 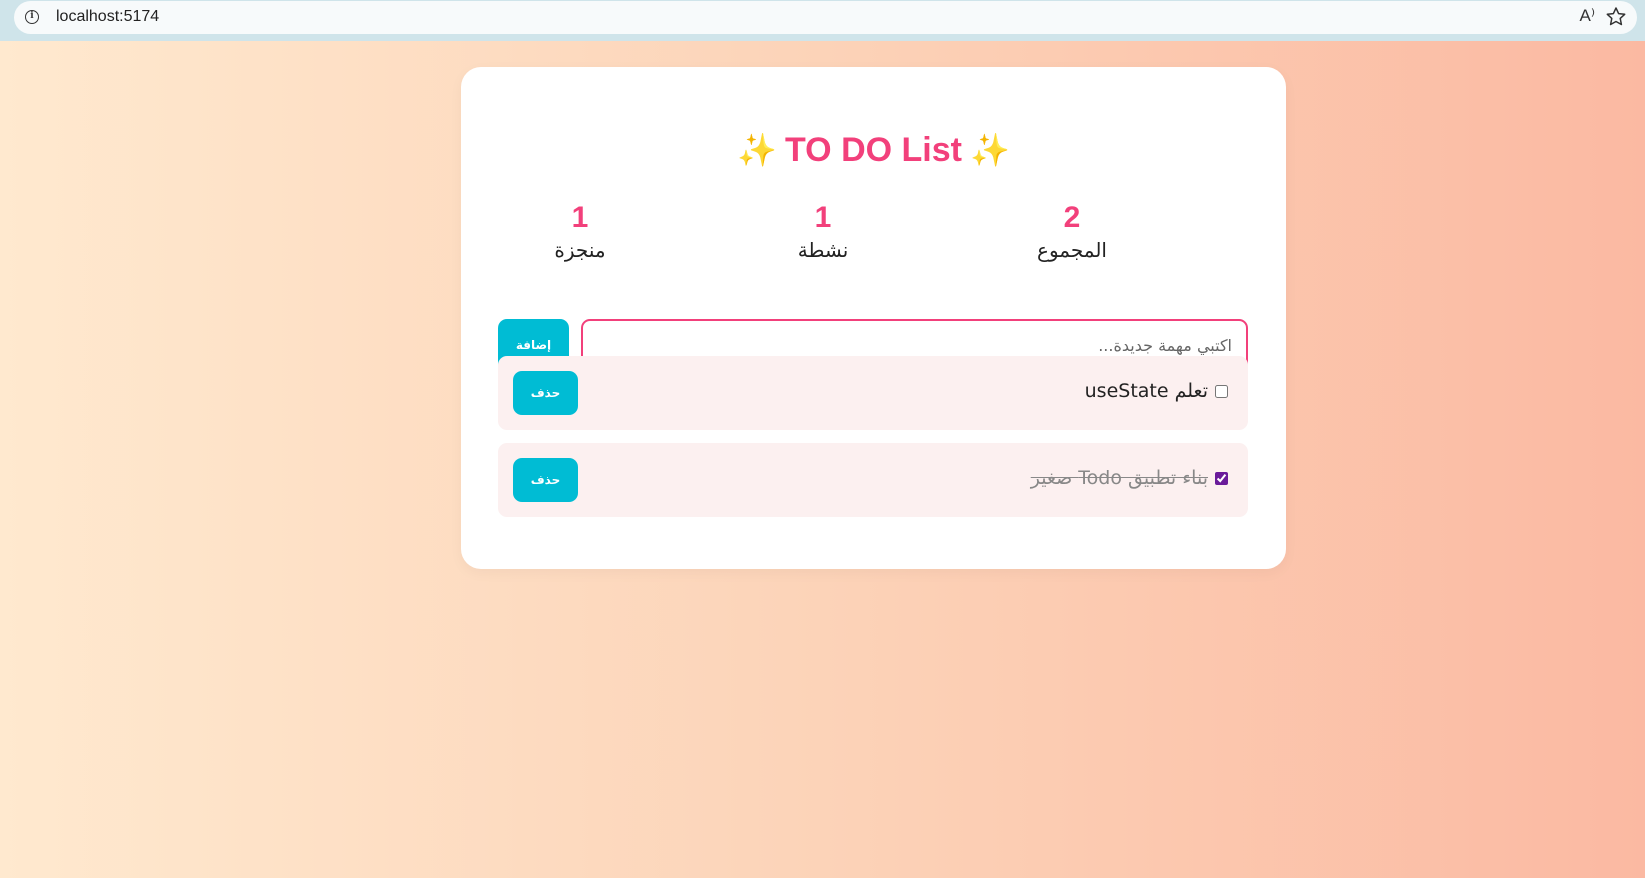 I want to click on title-text: TO DO List, so click(x=873, y=150).